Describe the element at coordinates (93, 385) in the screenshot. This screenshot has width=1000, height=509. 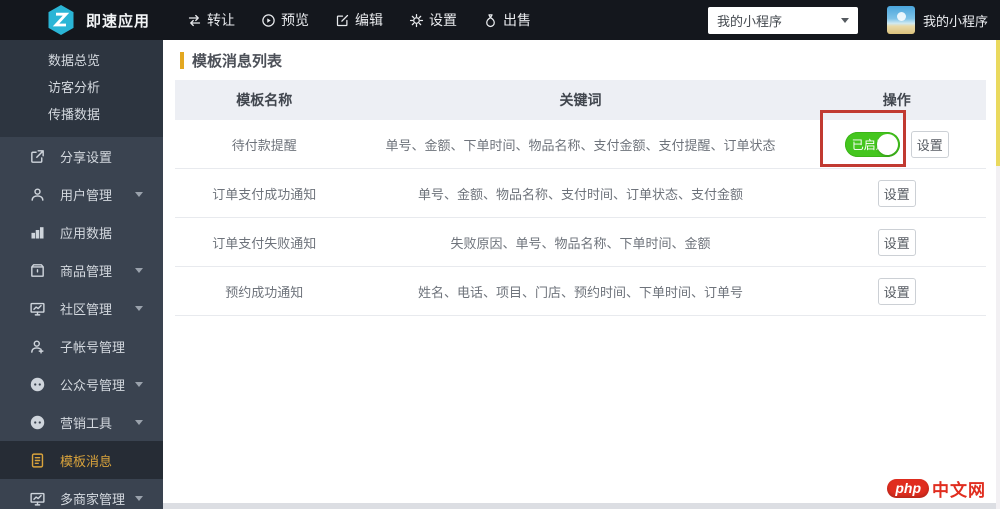
I see `sidebar-item-label: 公众号管理` at that location.